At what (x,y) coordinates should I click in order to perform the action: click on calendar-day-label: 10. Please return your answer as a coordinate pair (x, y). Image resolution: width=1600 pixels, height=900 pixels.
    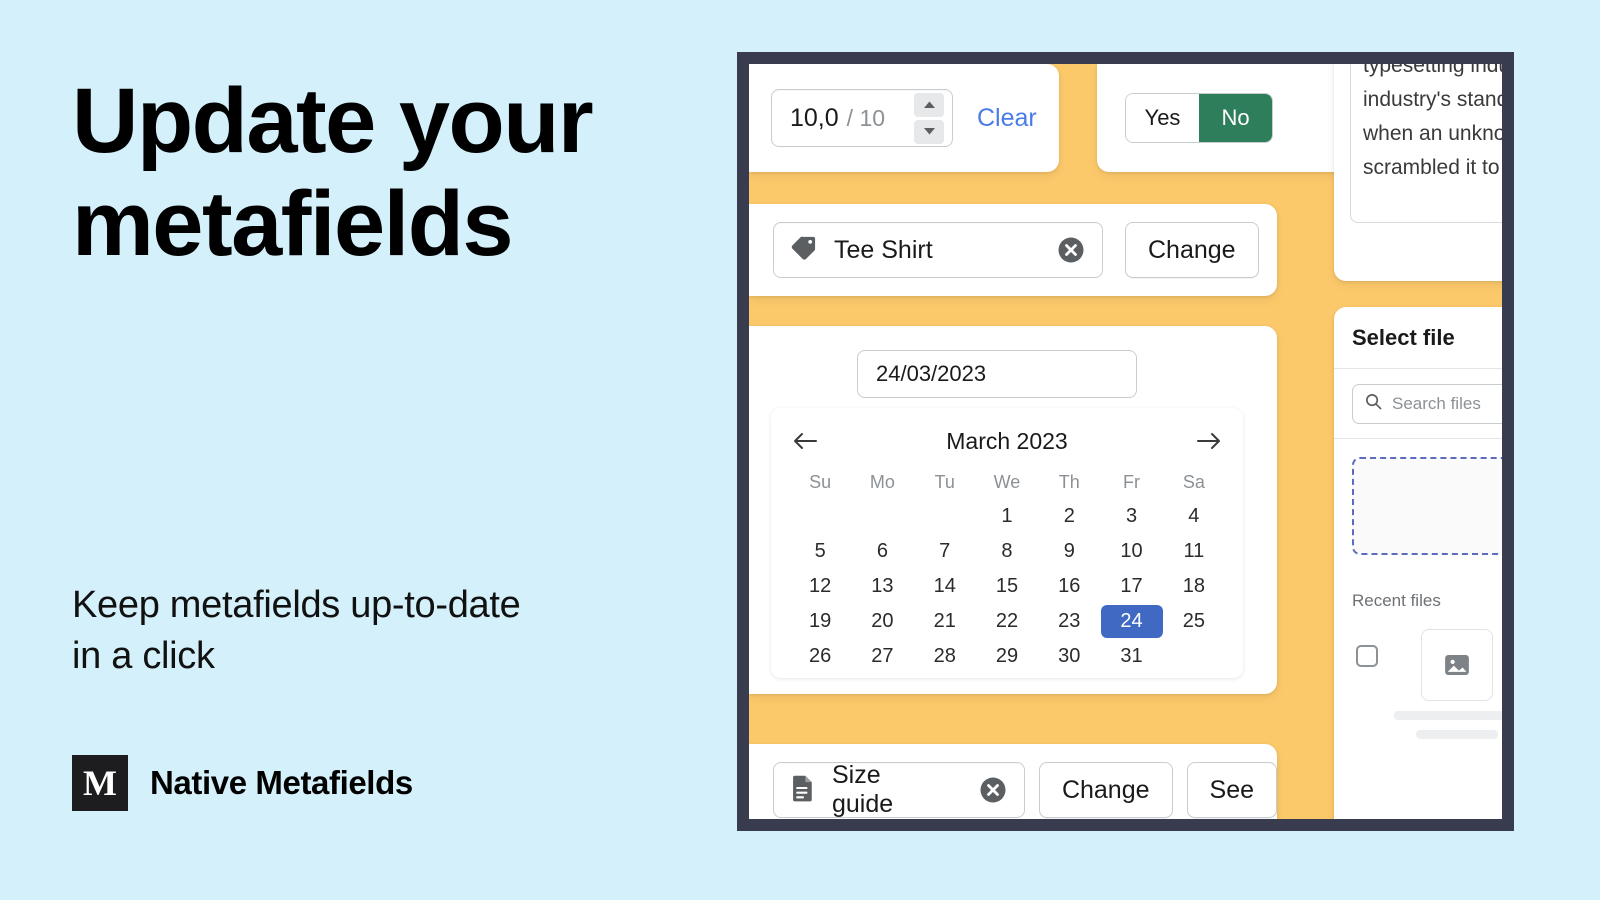
    Looking at the image, I should click on (1132, 551).